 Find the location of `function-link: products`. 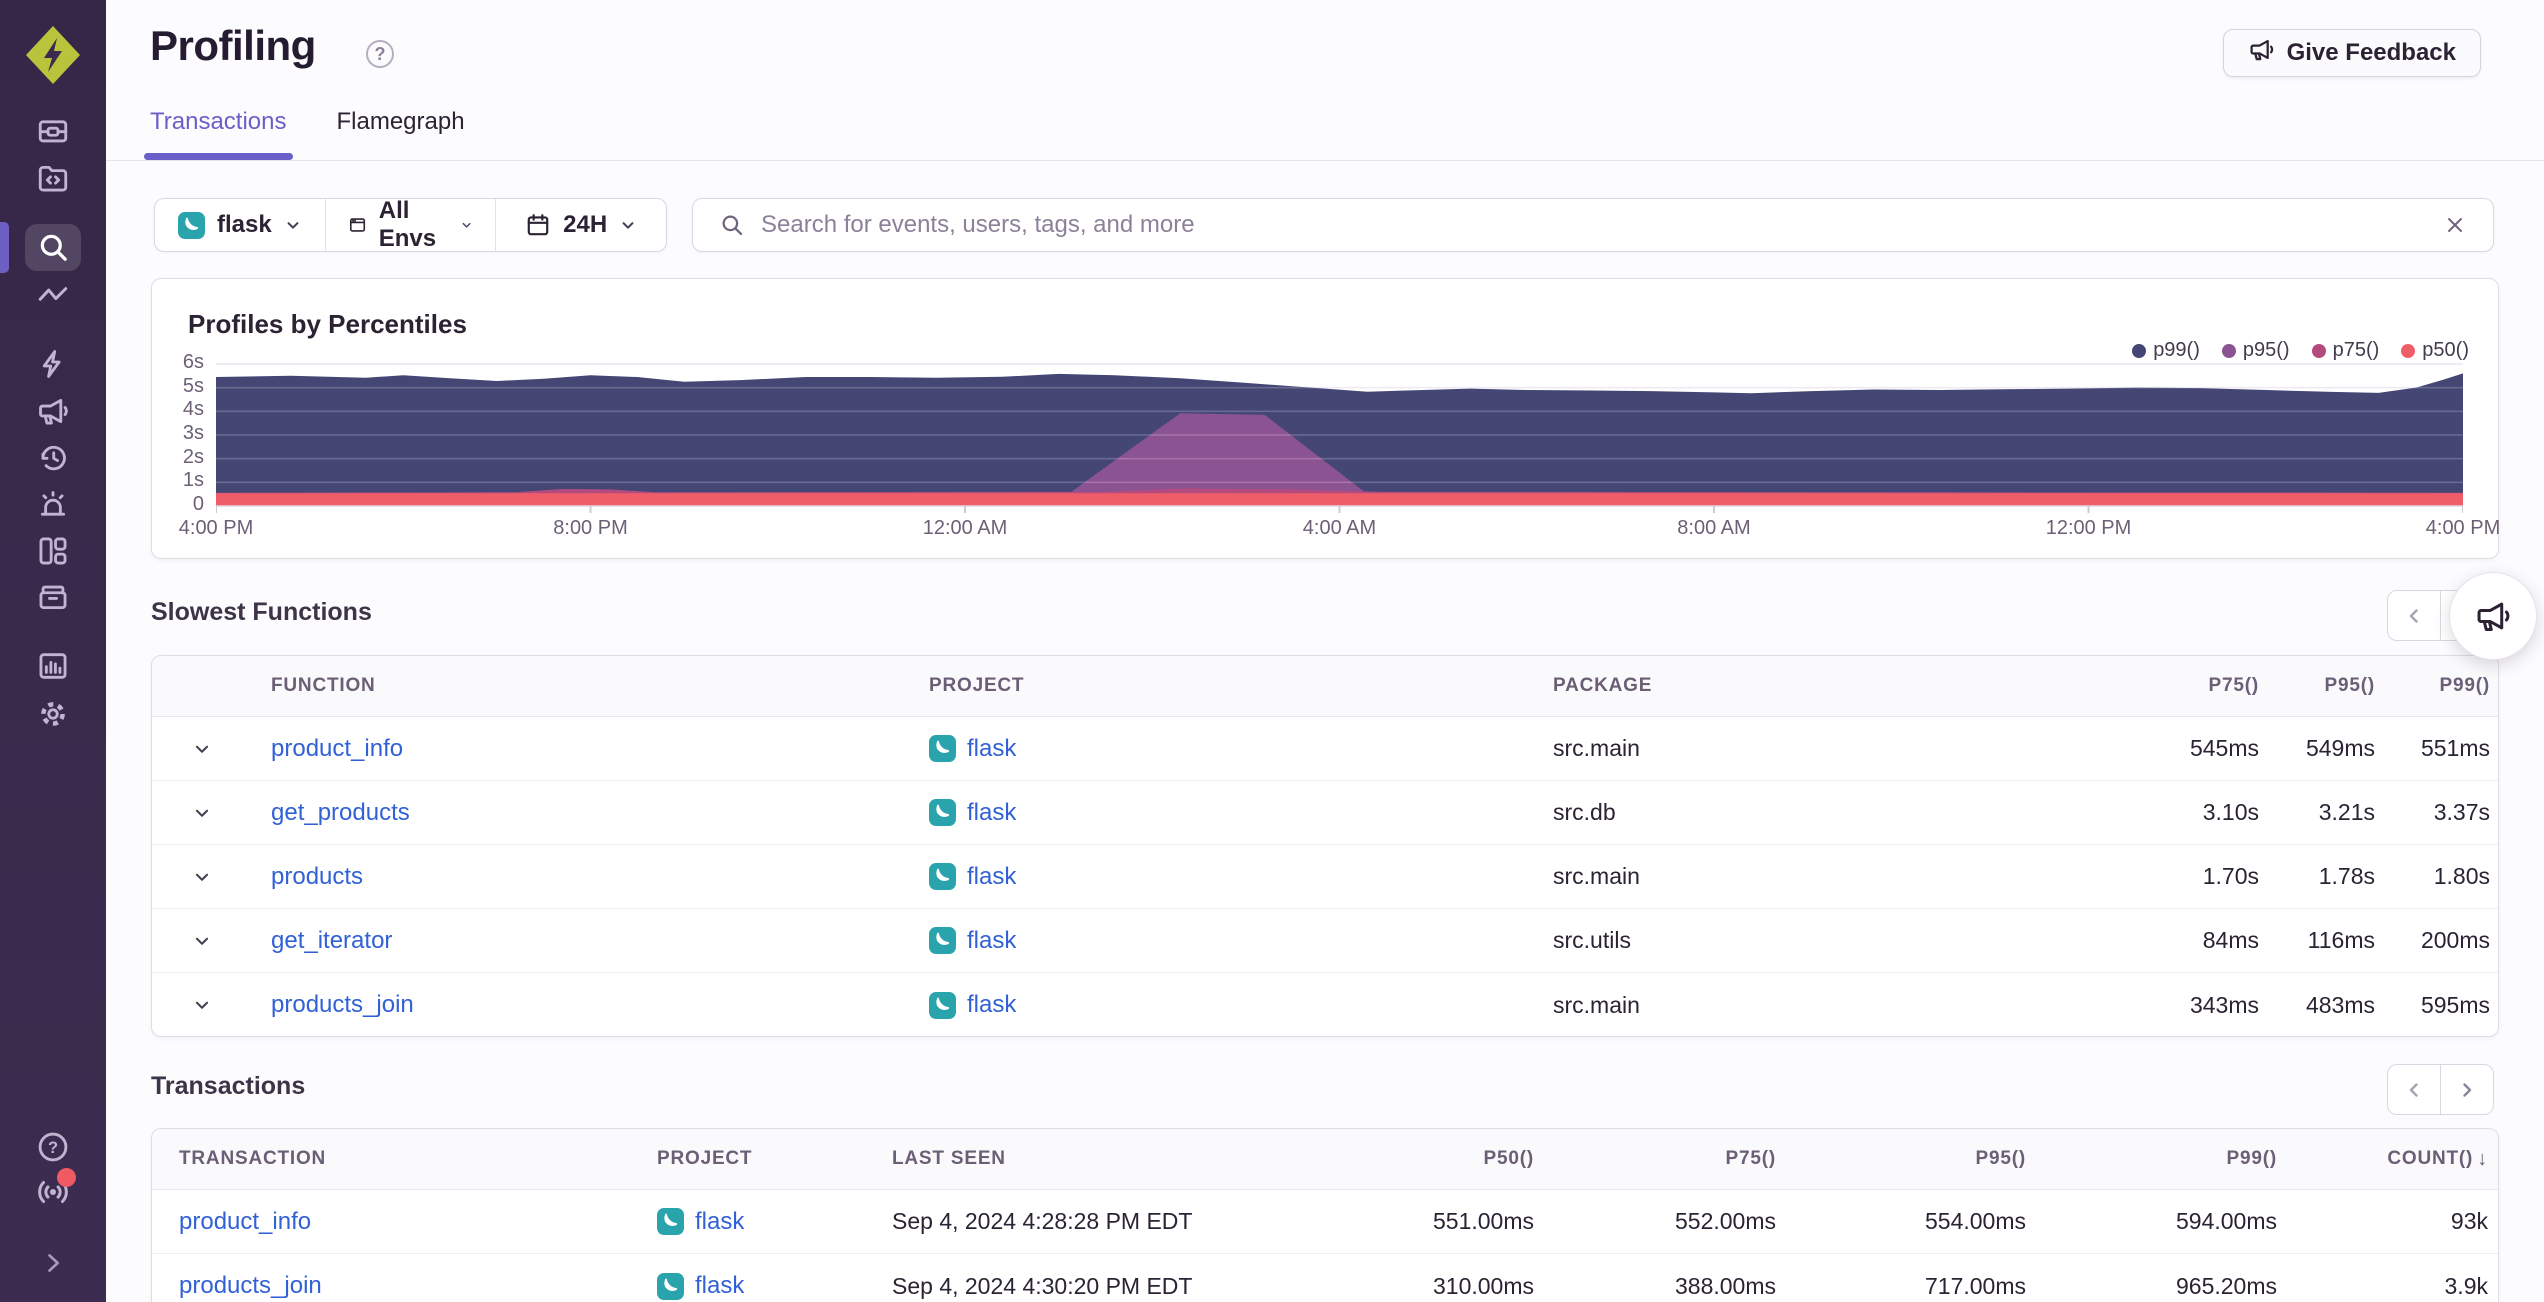

function-link: products is located at coordinates (317, 876).